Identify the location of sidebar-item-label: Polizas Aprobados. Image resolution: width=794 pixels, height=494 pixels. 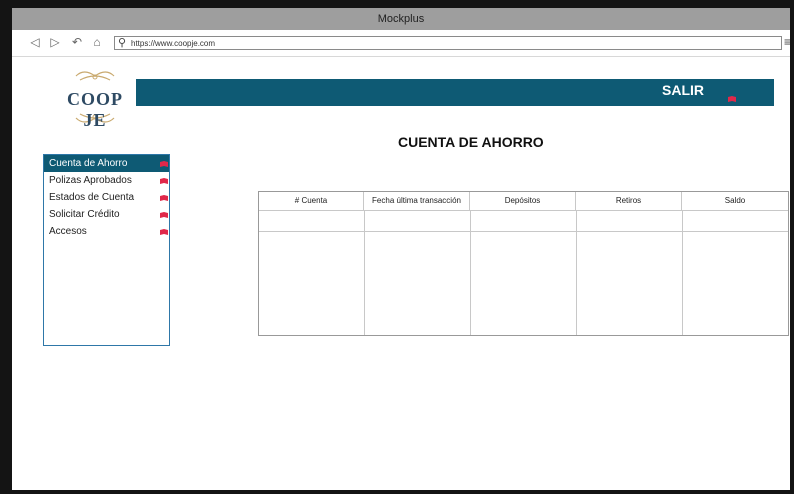
(90, 180).